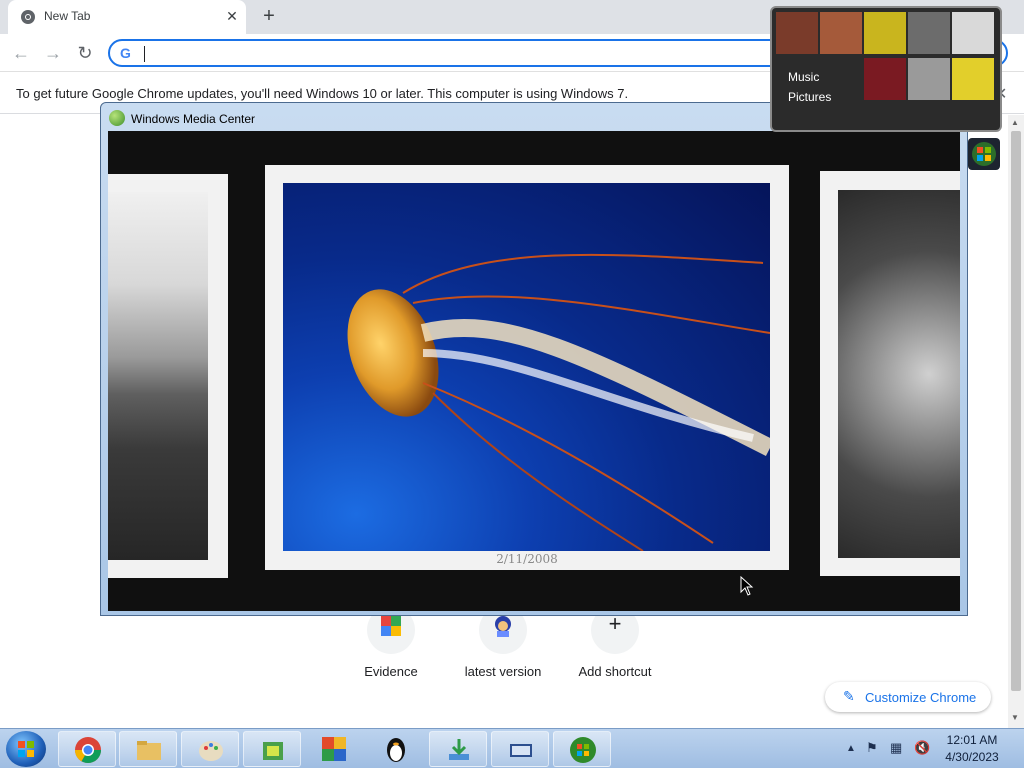 The width and height of the screenshot is (1024, 768). What do you see at coordinates (193, 119) in the screenshot?
I see `window-title: Windows Media Center` at bounding box center [193, 119].